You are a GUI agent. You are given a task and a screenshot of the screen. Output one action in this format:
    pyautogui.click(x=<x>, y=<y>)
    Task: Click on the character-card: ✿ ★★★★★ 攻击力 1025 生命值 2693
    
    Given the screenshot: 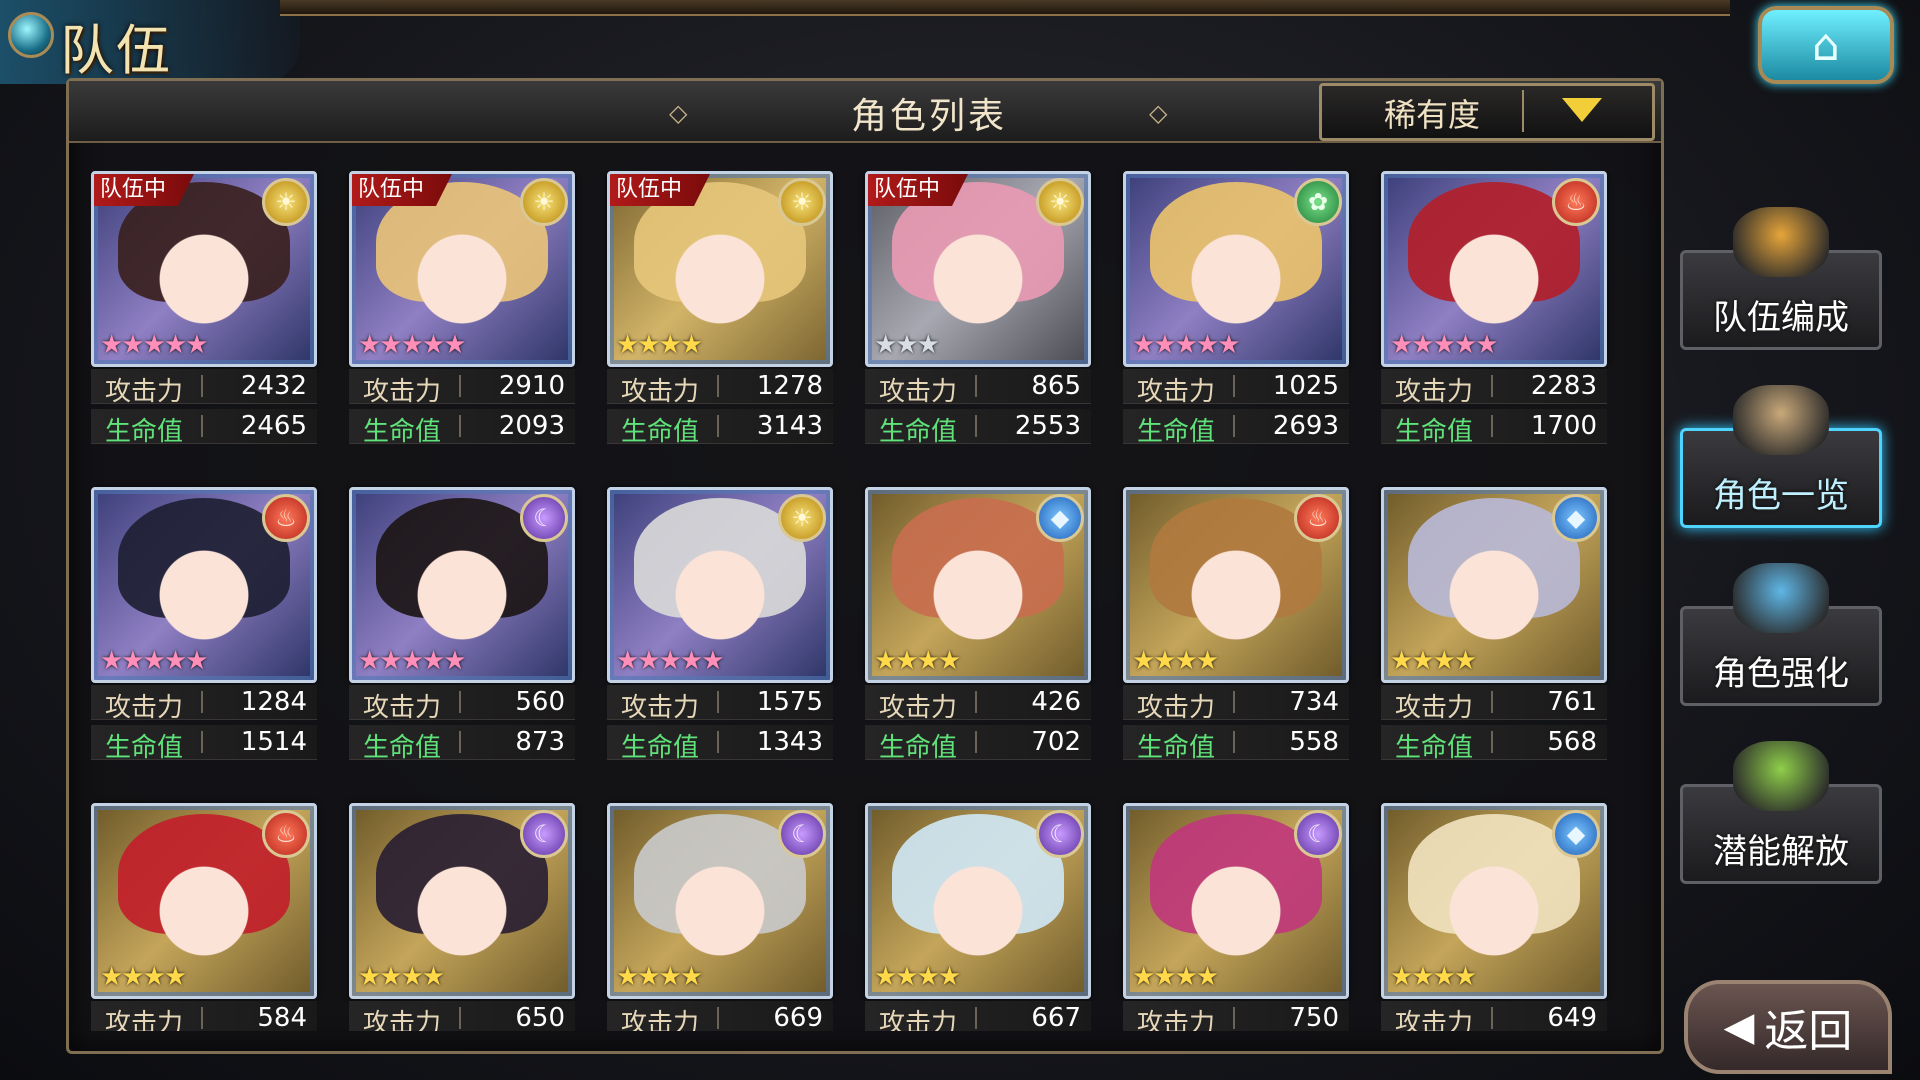 What is the action you would take?
    pyautogui.click(x=1236, y=321)
    